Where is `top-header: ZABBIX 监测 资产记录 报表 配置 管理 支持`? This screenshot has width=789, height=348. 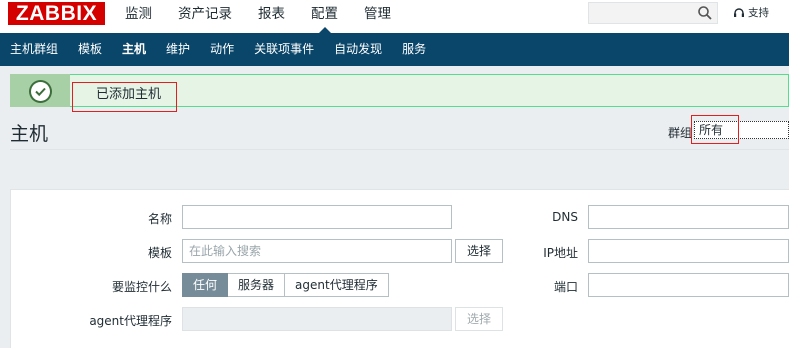
top-header: ZABBIX 监测 资产记录 报表 配置 管理 支持 is located at coordinates (394, 16).